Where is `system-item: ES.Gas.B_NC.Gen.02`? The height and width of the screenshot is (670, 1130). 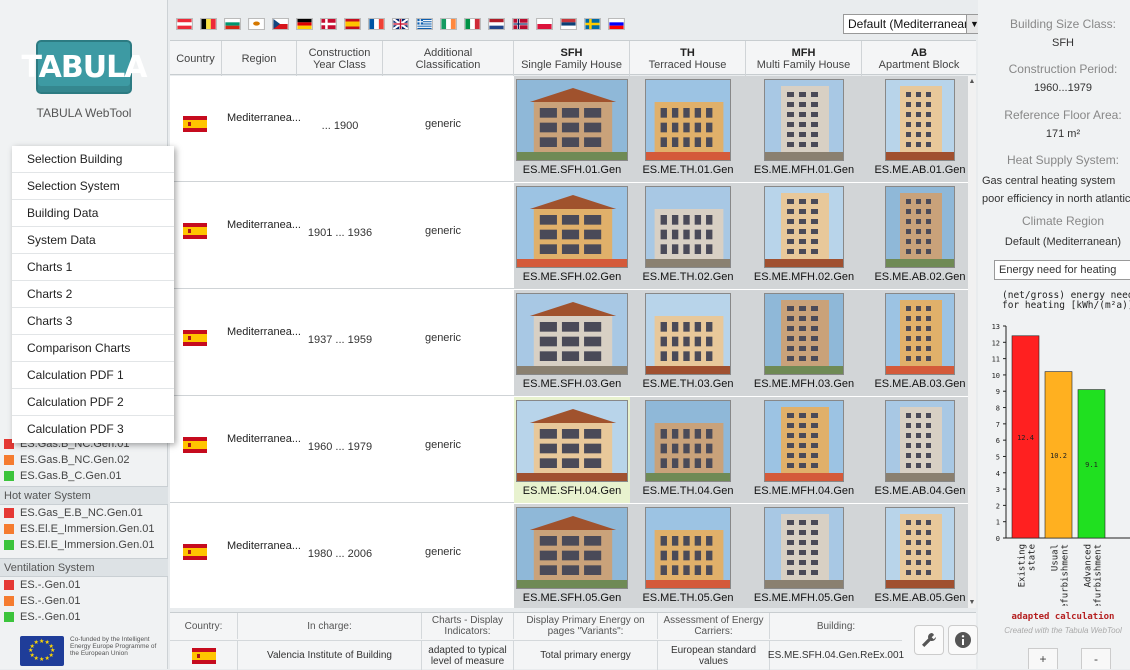 system-item: ES.Gas.B_NC.Gen.02 is located at coordinates (84, 460).